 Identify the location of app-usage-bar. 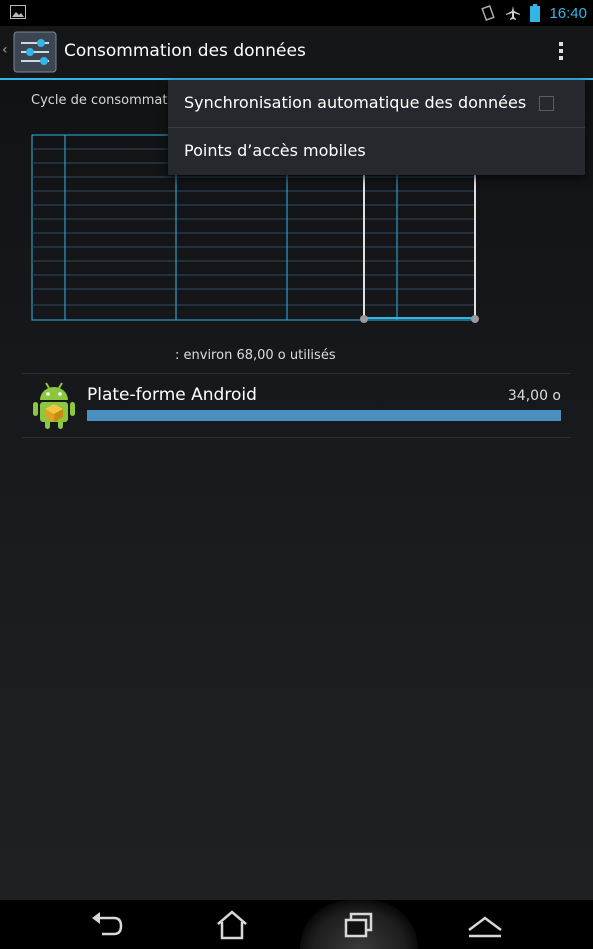
(324, 415).